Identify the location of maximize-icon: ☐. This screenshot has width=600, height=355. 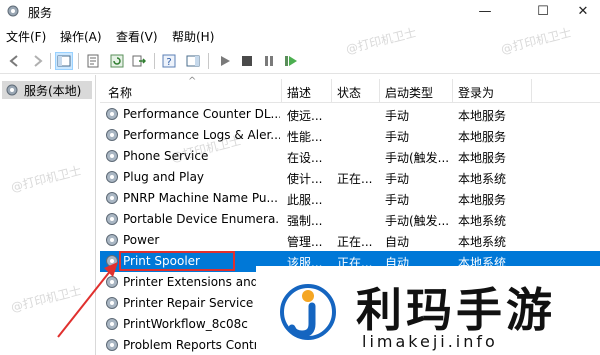
(543, 11).